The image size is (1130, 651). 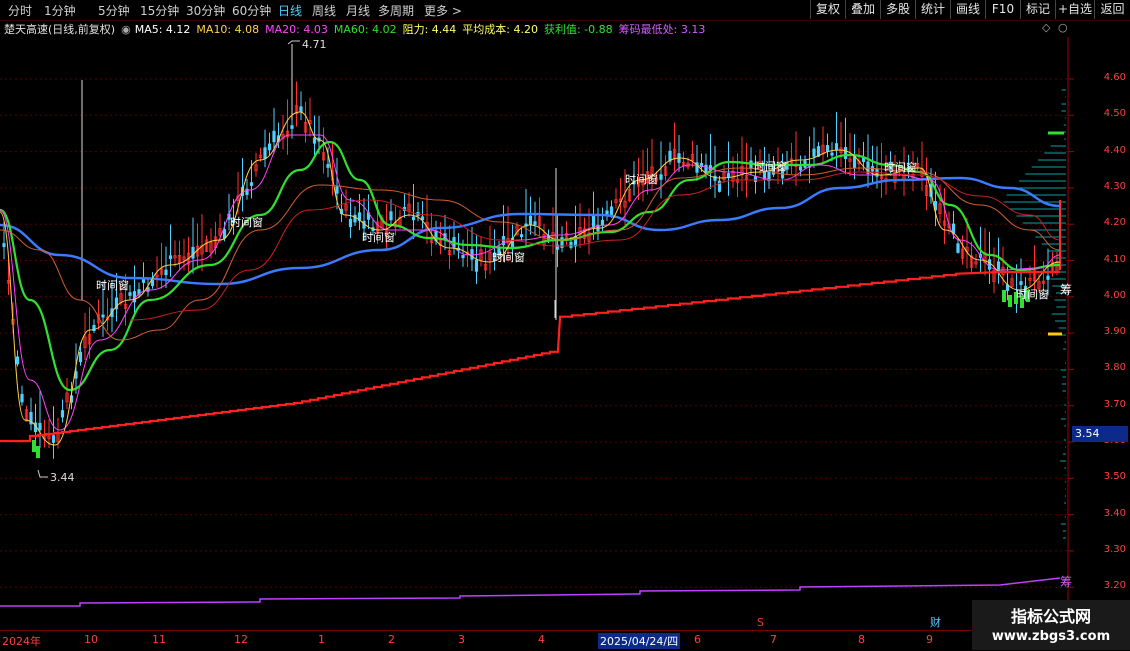 What do you see at coordinates (1114, 586) in the screenshot?
I see `price-axis-label: 3.20` at bounding box center [1114, 586].